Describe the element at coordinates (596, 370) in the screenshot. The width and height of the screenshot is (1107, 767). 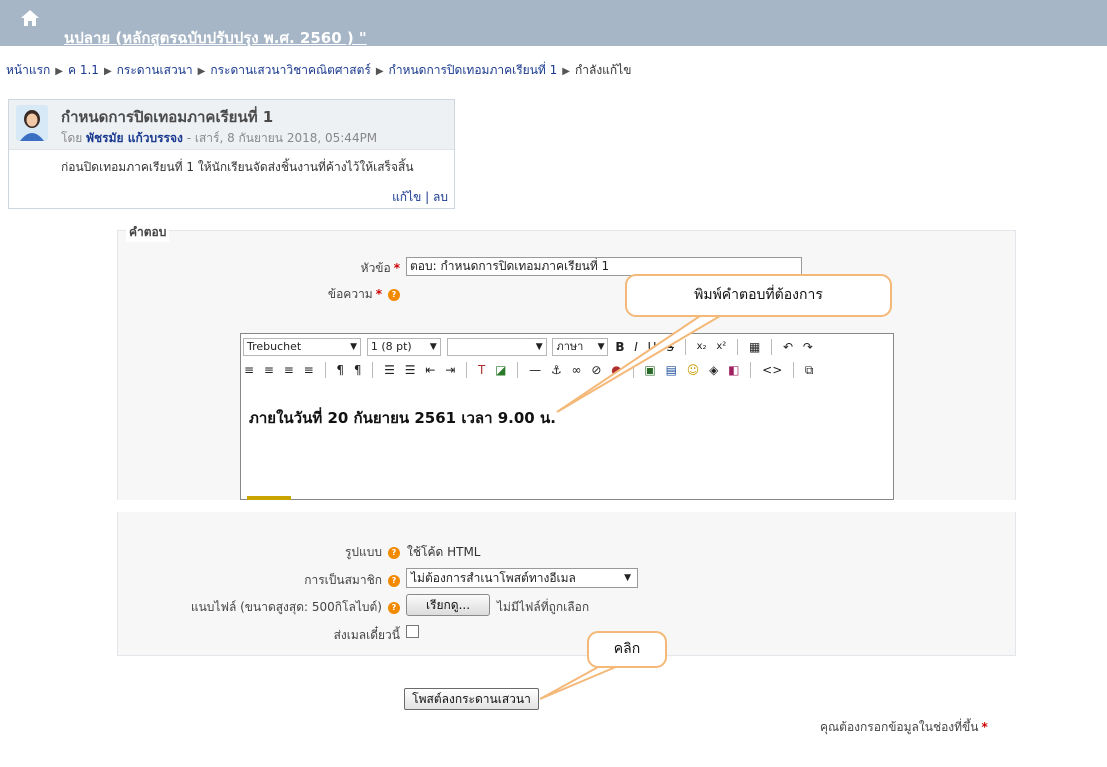
I see `unlink-icon: ⊘` at that location.